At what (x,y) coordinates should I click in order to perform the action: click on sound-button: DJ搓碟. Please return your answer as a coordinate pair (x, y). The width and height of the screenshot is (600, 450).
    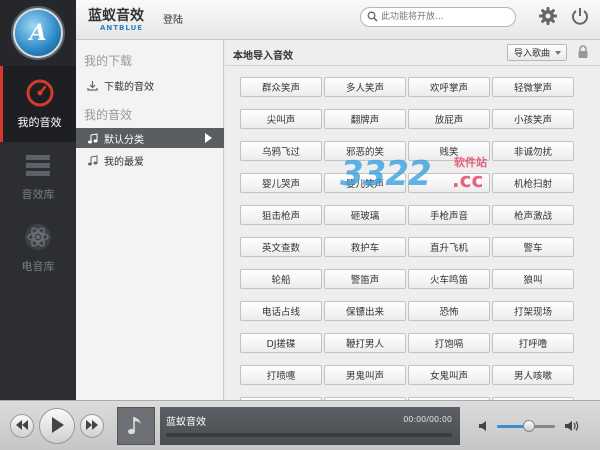
    Looking at the image, I should click on (281, 343).